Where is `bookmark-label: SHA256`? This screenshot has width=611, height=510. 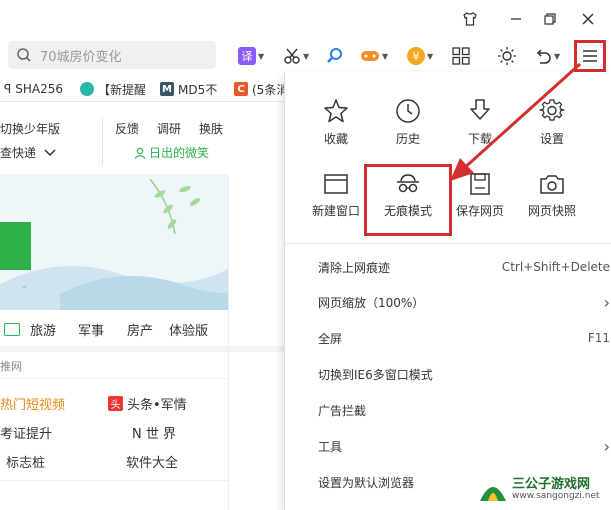 bookmark-label: SHA256 is located at coordinates (39, 89).